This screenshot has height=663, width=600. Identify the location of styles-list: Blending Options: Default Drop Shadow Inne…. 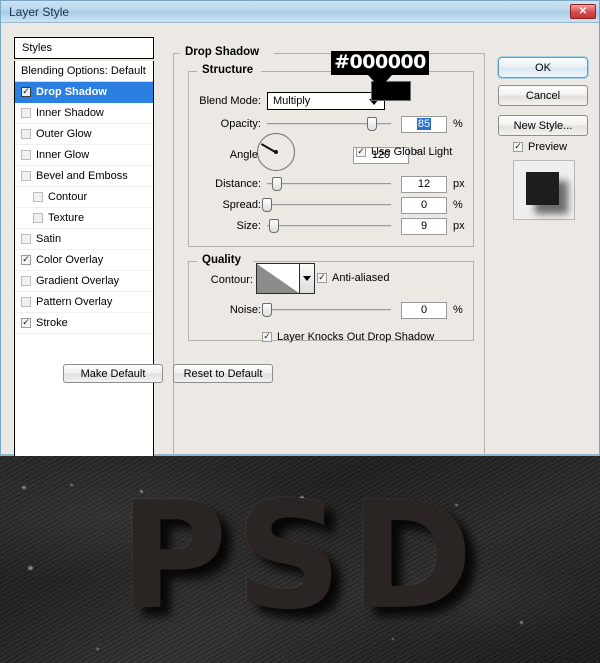
(84, 261).